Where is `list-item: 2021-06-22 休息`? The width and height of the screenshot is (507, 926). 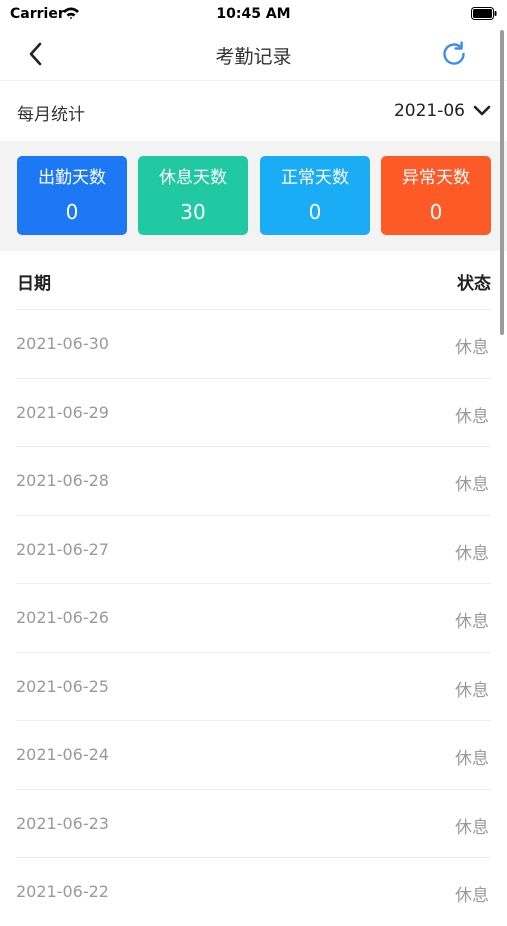 list-item: 2021-06-22 休息 is located at coordinates (253, 891).